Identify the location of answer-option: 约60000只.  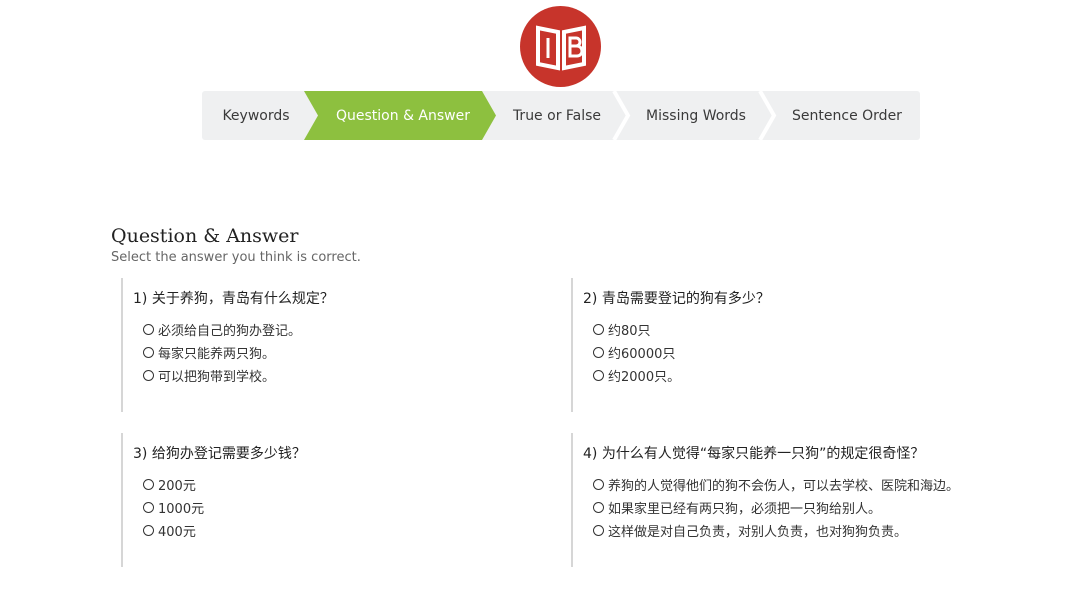
(681, 352).